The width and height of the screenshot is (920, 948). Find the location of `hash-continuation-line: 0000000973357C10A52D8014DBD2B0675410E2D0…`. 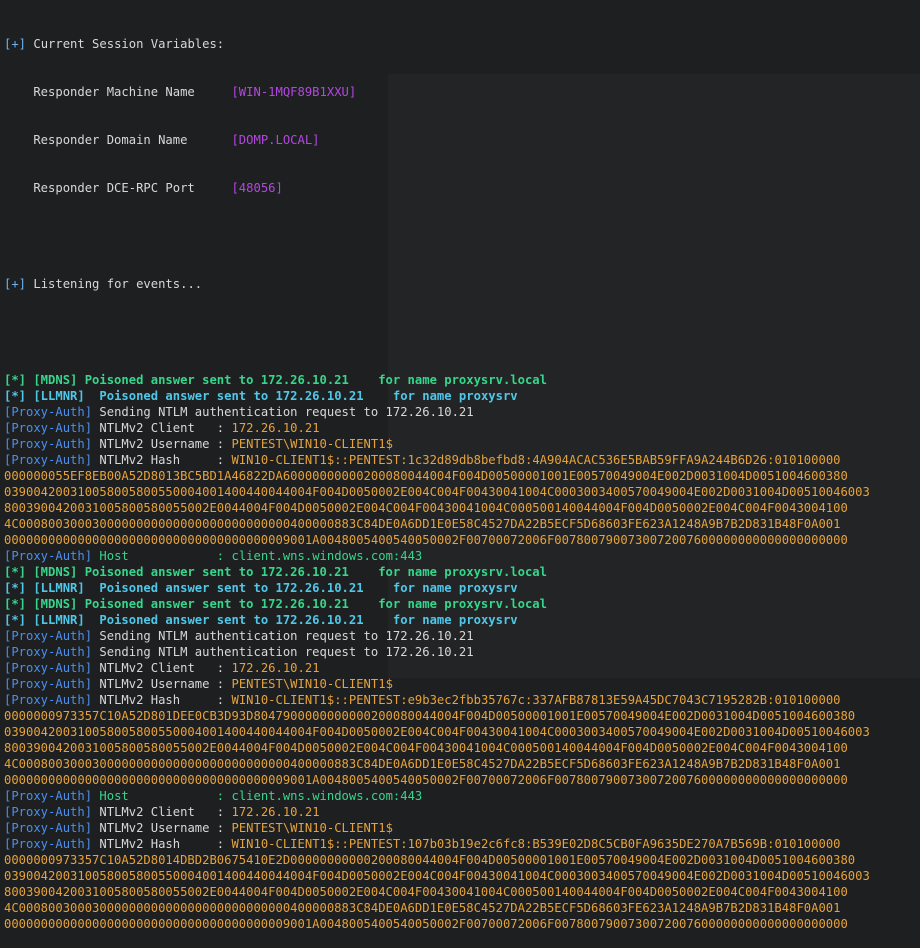

hash-continuation-line: 0000000973357C10A52D8014DBD2B0675410E2D0… is located at coordinates (460, 860).